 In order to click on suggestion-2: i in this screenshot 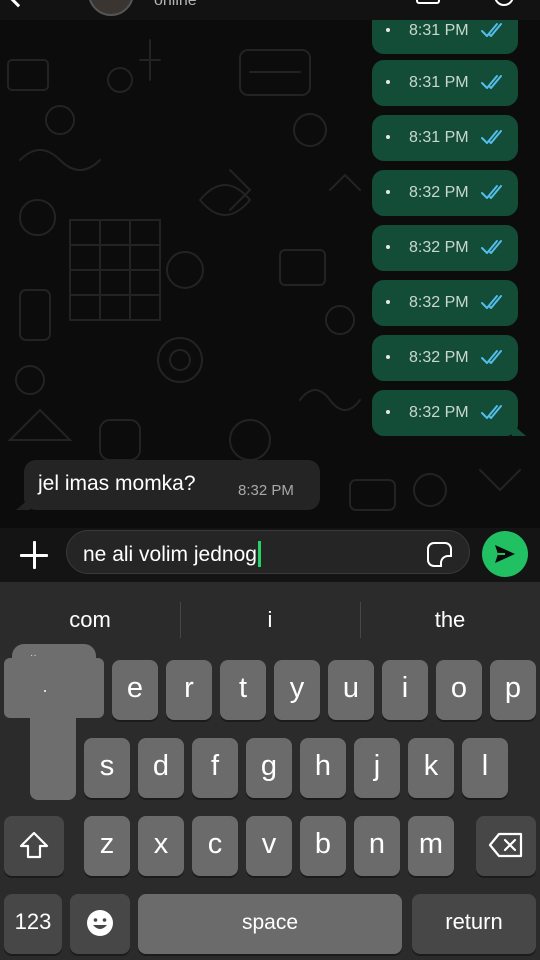, I will do `click(270, 620)`.